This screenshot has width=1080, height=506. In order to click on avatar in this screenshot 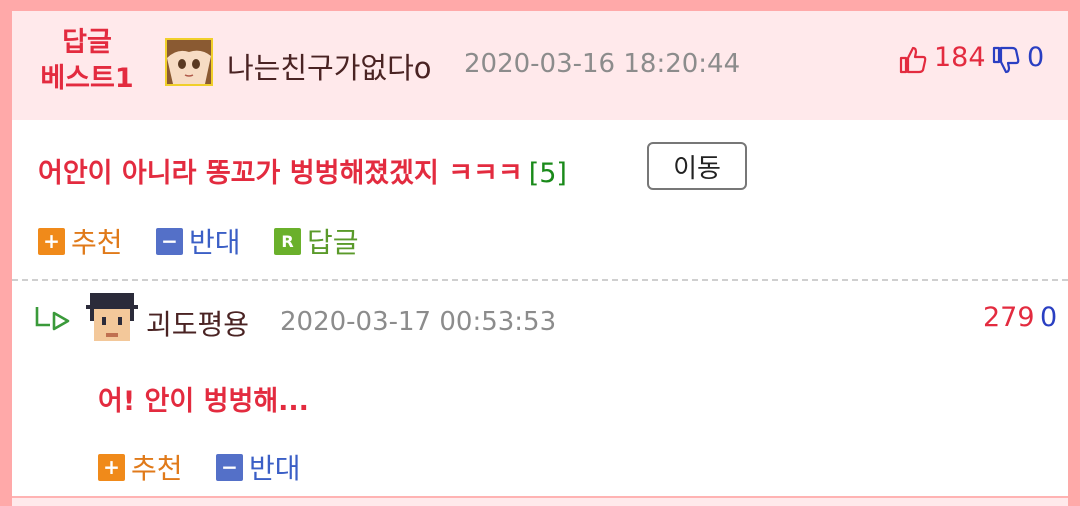, I will do `click(189, 62)`.